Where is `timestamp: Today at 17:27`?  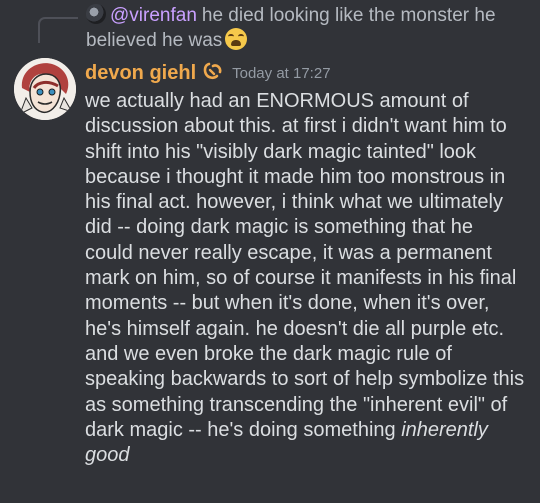 timestamp: Today at 17:27 is located at coordinates (281, 73).